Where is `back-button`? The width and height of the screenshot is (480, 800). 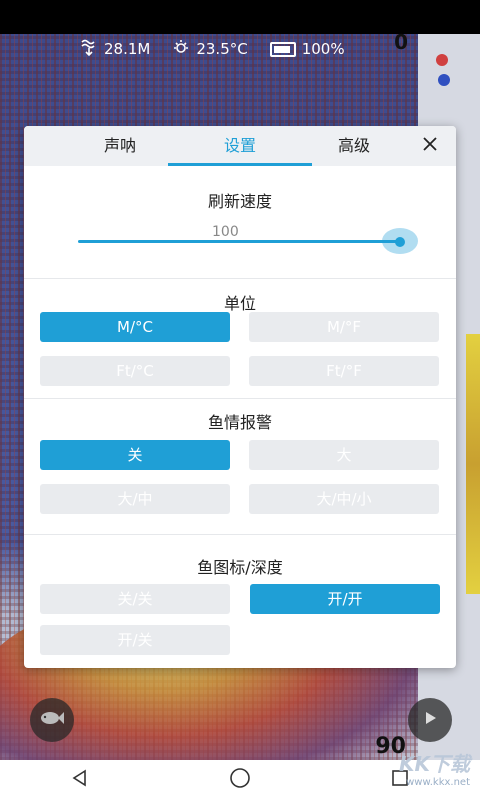
back-button is located at coordinates (80, 780).